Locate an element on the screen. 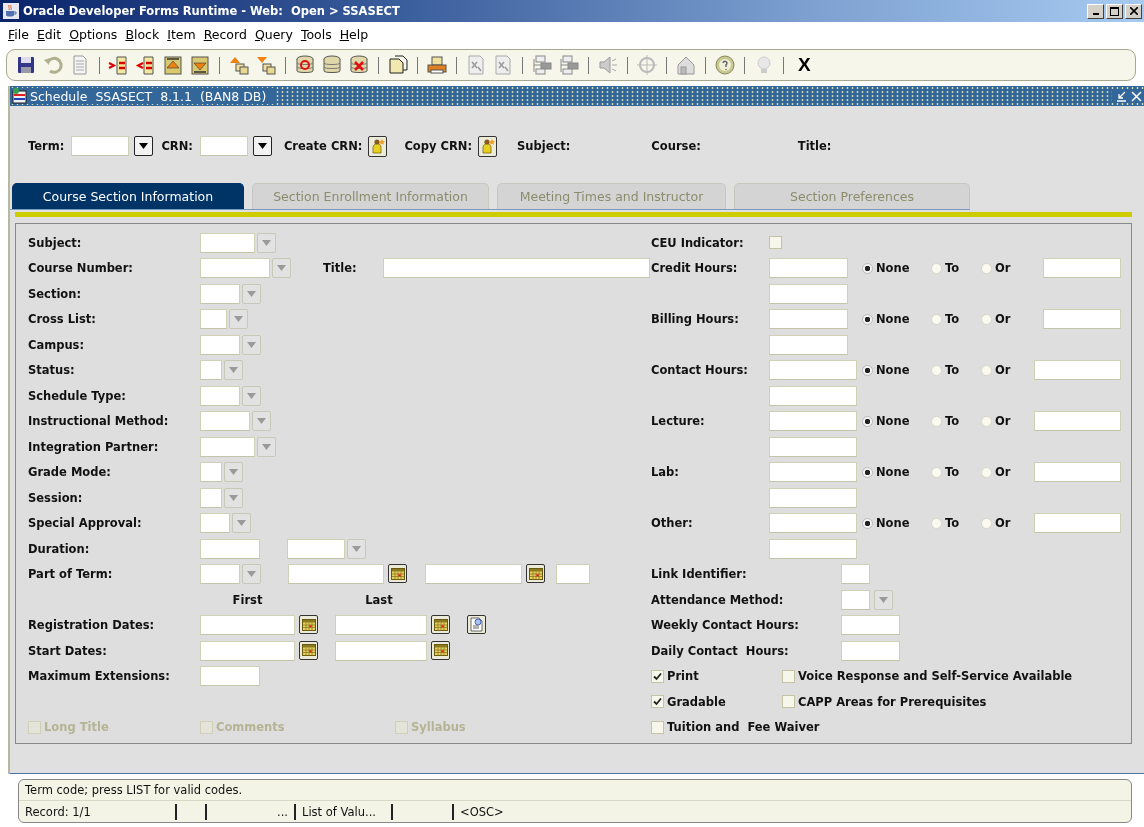 Image resolution: width=1144 pixels, height=827 pixels. crosshair-icon is located at coordinates (647, 65).